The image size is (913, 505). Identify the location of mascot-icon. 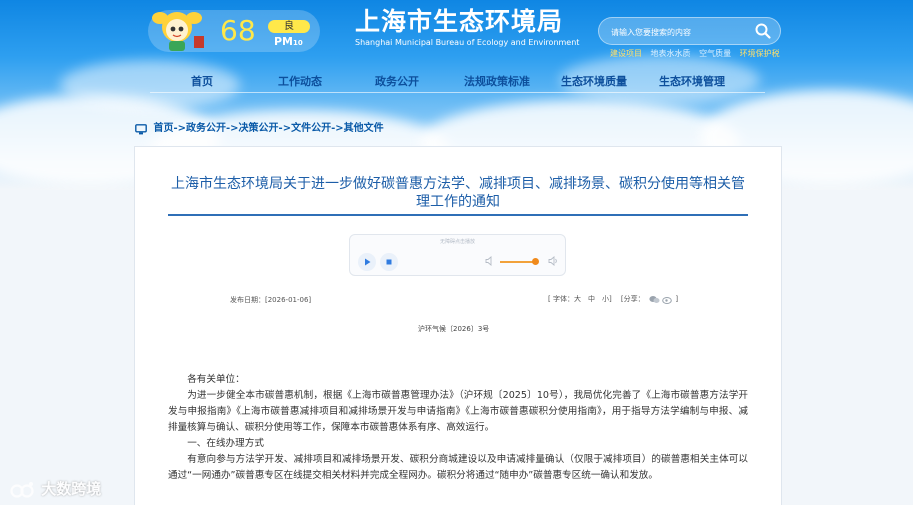
(178, 31).